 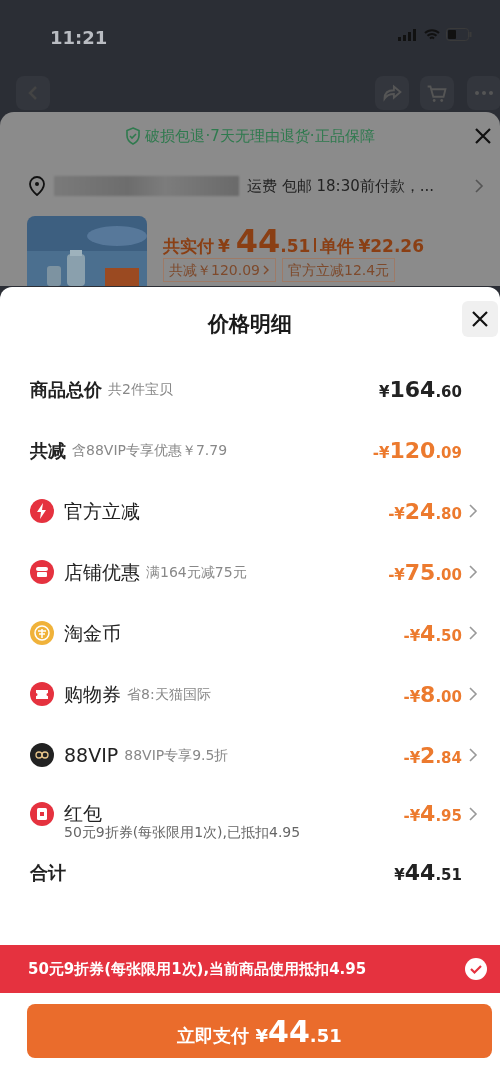 What do you see at coordinates (42, 511) in the screenshot?
I see `lightning-icon` at bounding box center [42, 511].